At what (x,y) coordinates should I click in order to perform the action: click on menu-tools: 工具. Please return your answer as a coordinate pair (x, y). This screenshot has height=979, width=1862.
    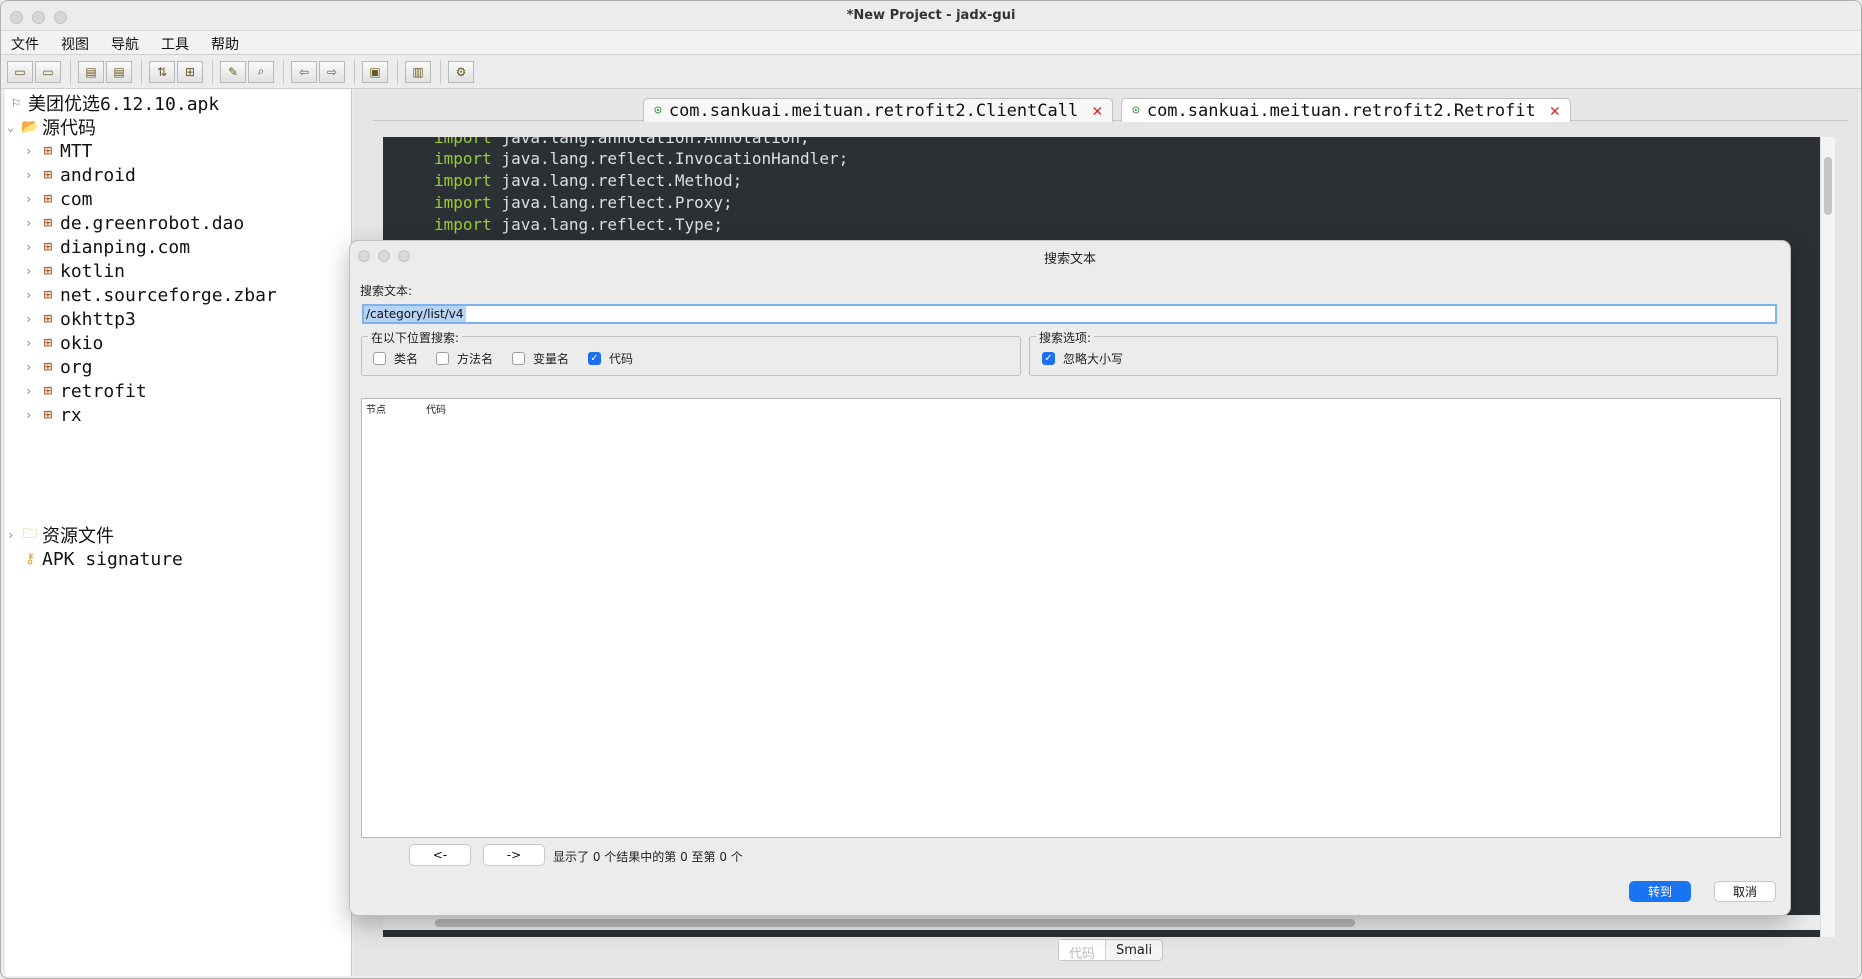
    Looking at the image, I should click on (180, 42).